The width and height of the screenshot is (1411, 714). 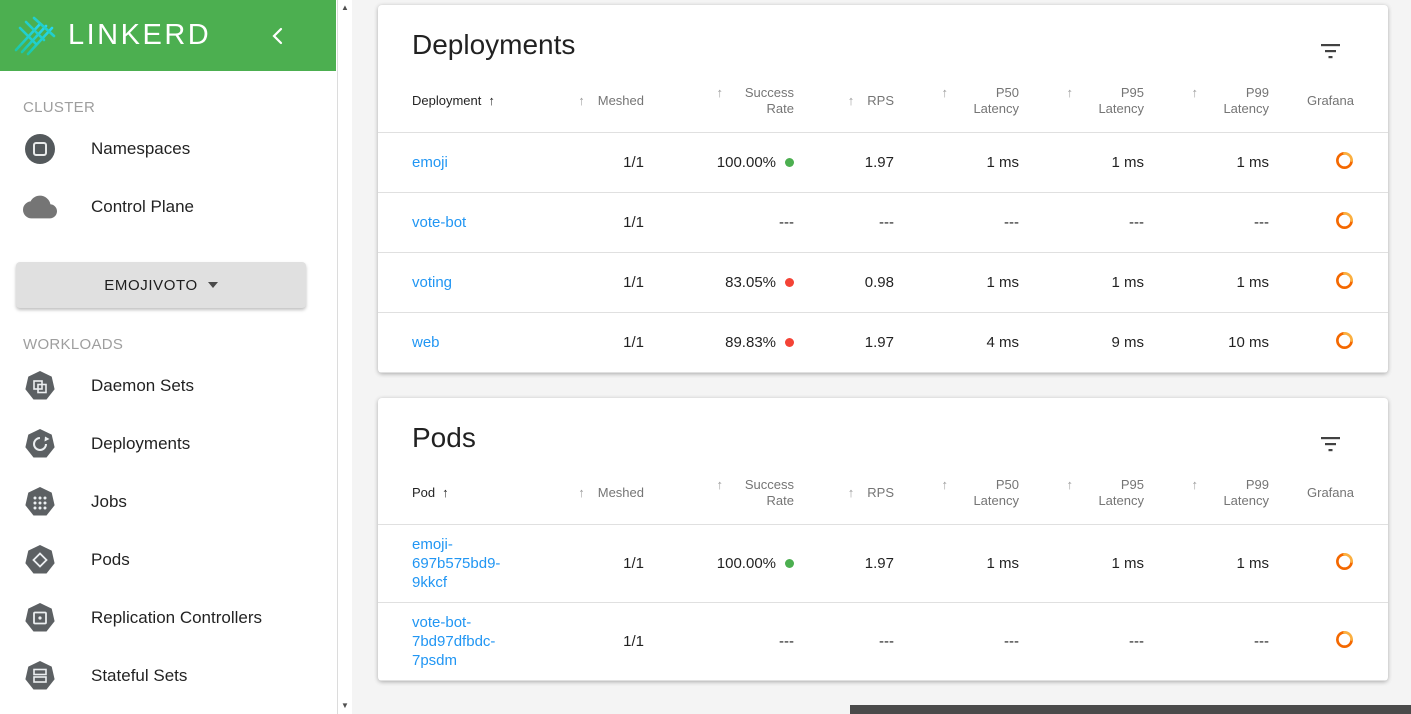 What do you see at coordinates (860, 282) in the screenshot?
I see `rps-cell: 0.98` at bounding box center [860, 282].